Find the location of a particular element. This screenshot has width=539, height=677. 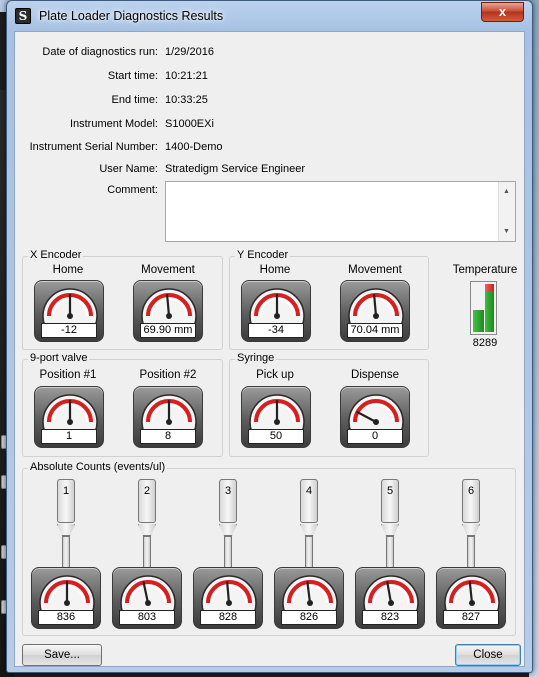

absolute-counts-title: Absolute Counts (events/ul) is located at coordinates (98, 467).